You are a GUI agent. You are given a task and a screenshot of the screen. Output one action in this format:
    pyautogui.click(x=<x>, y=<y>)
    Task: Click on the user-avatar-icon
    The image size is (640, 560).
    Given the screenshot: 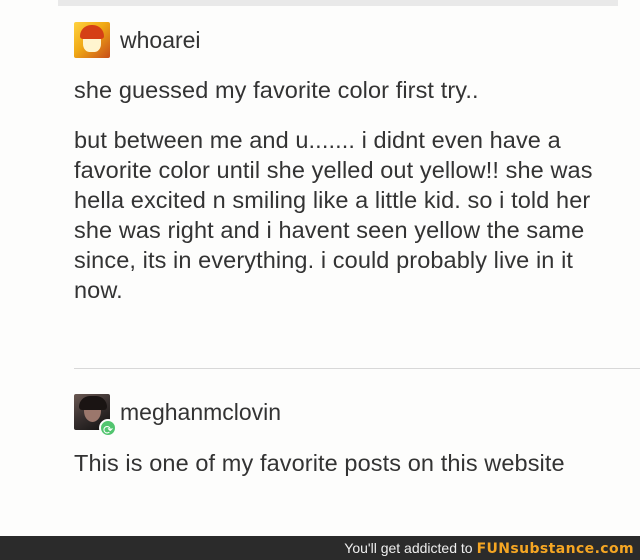 What is the action you would take?
    pyautogui.click(x=92, y=40)
    